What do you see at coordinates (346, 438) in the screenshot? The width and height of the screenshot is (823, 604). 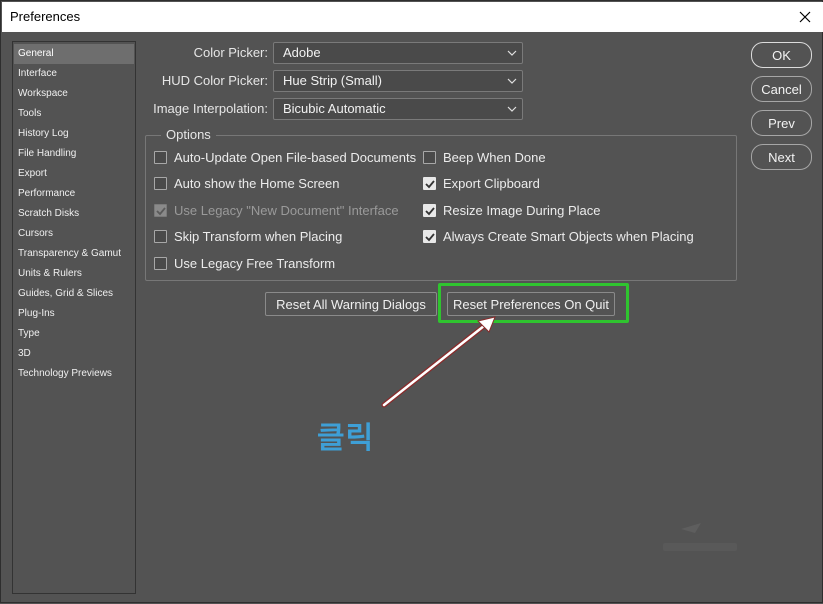 I see `click-annotation-text: 클릭` at bounding box center [346, 438].